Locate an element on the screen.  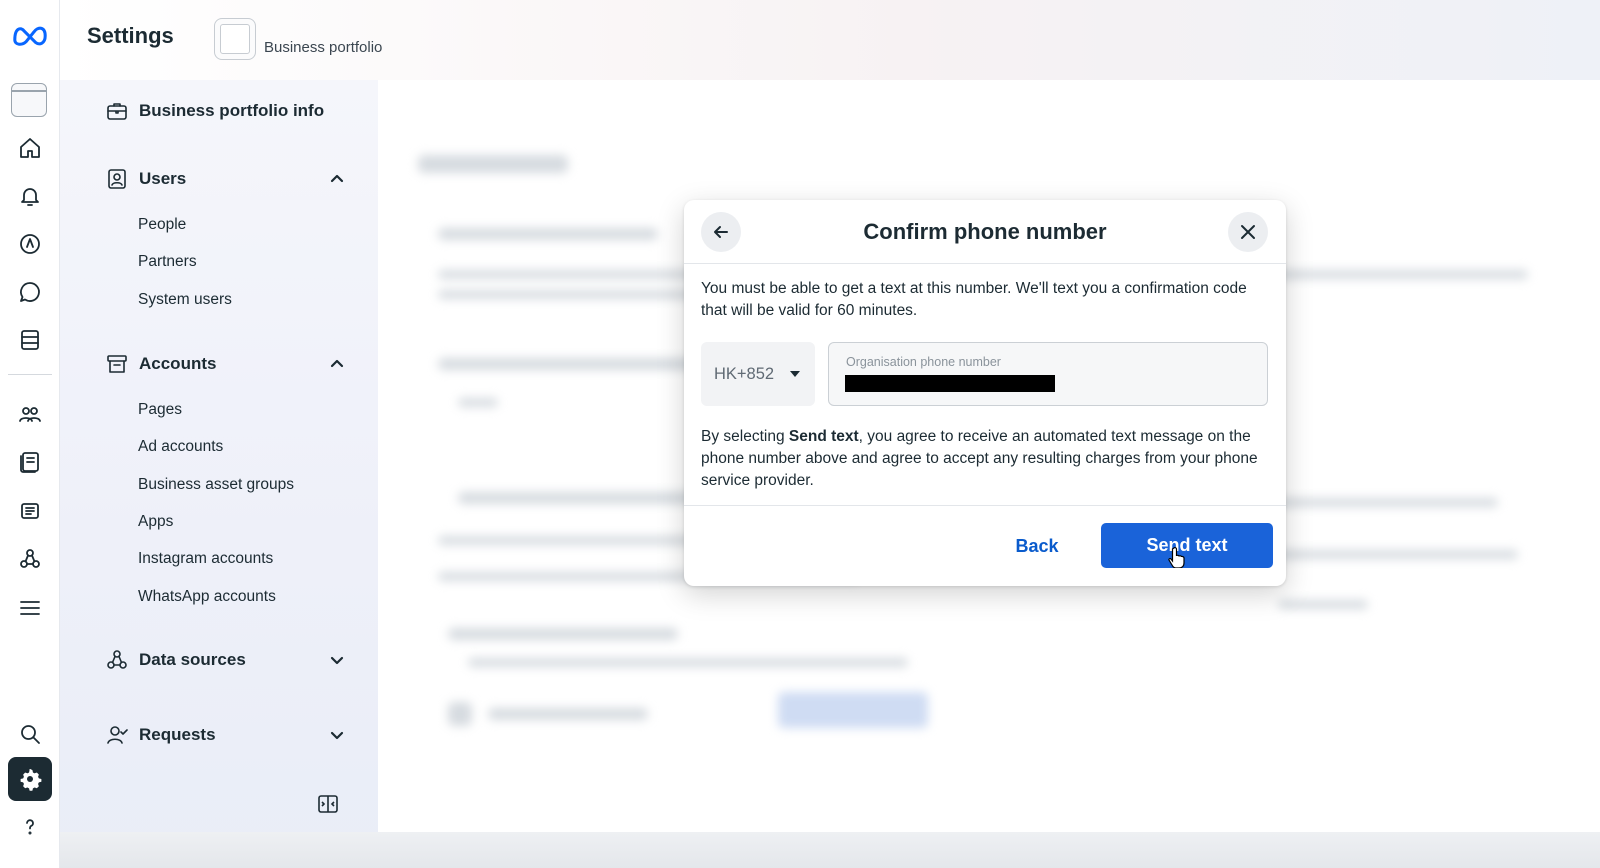
catalogue-icon is located at coordinates (30, 462).